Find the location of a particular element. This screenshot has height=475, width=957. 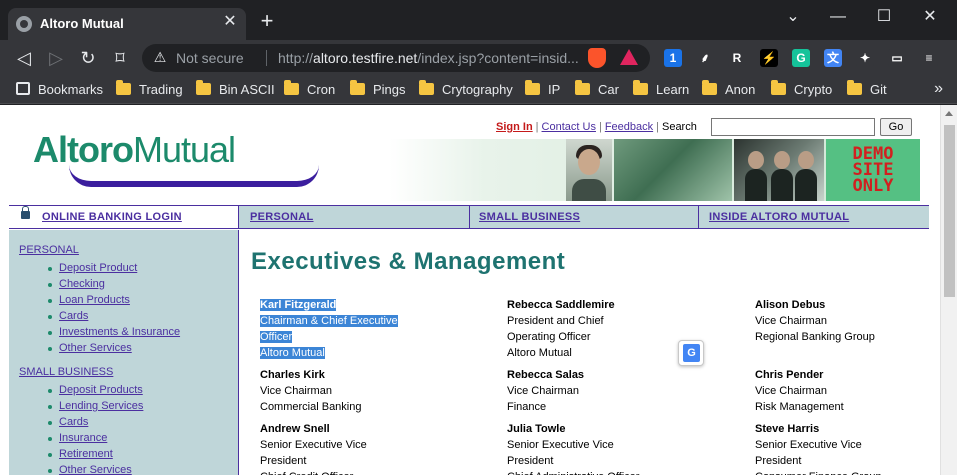

online-banking-login-tab: ONLINE BANKING LOGIN is located at coordinates (124, 217).